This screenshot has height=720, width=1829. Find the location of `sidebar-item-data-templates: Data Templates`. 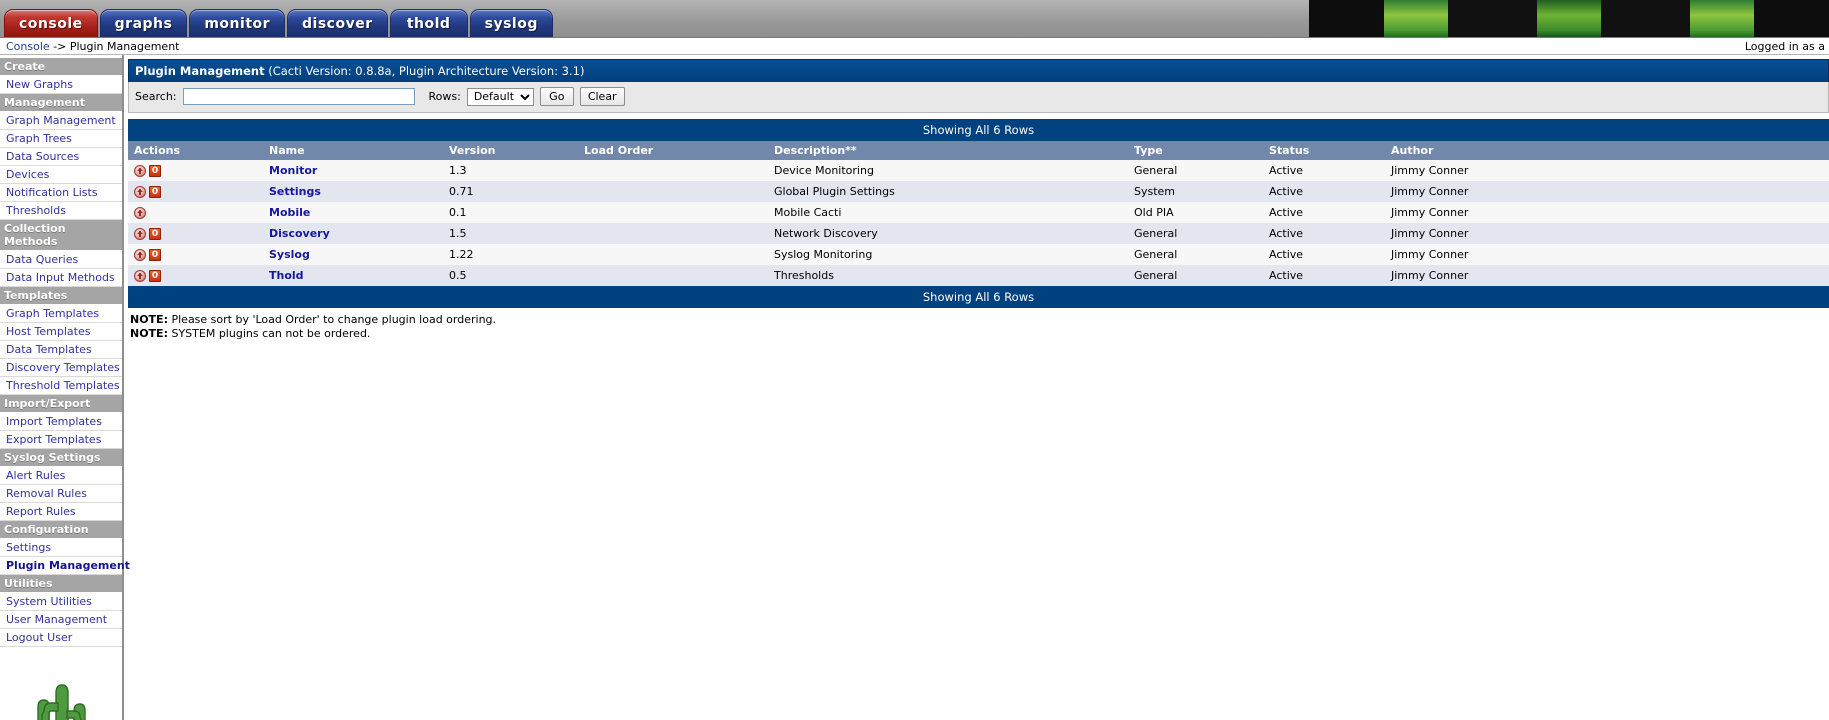

sidebar-item-data-templates: Data Templates is located at coordinates (61, 350).